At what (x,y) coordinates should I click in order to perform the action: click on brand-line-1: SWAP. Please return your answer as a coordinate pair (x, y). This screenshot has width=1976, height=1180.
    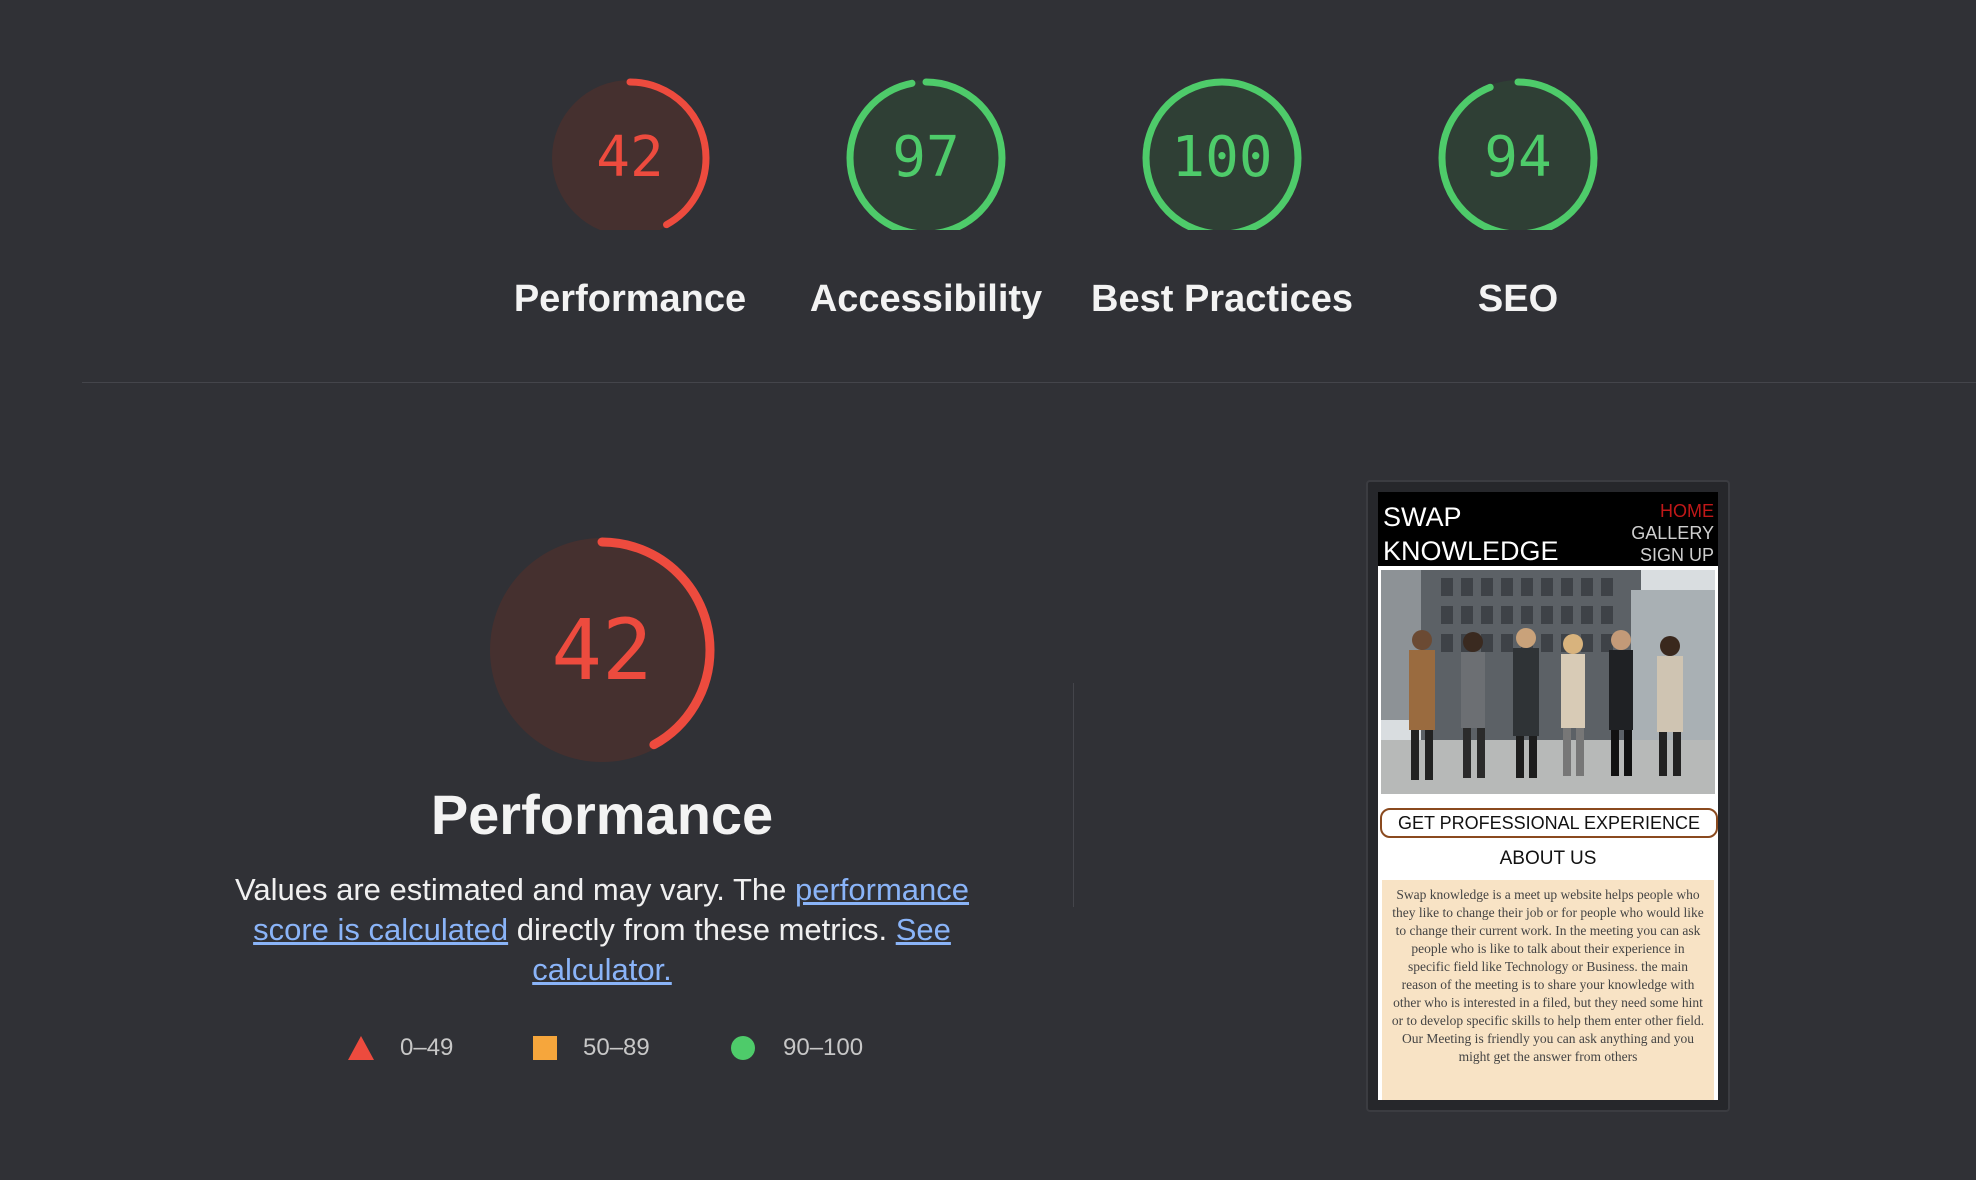
    Looking at the image, I should click on (1422, 517).